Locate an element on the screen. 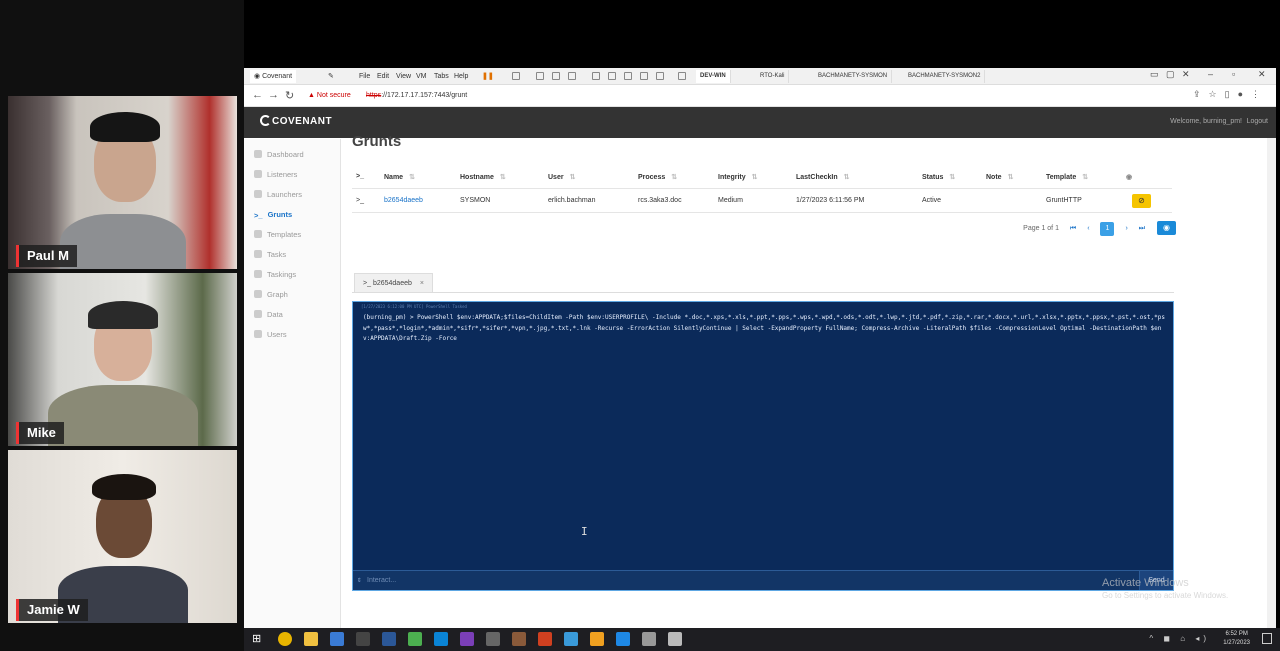 The width and height of the screenshot is (1280, 651). eye-icon: ◉ is located at coordinates (1129, 177).